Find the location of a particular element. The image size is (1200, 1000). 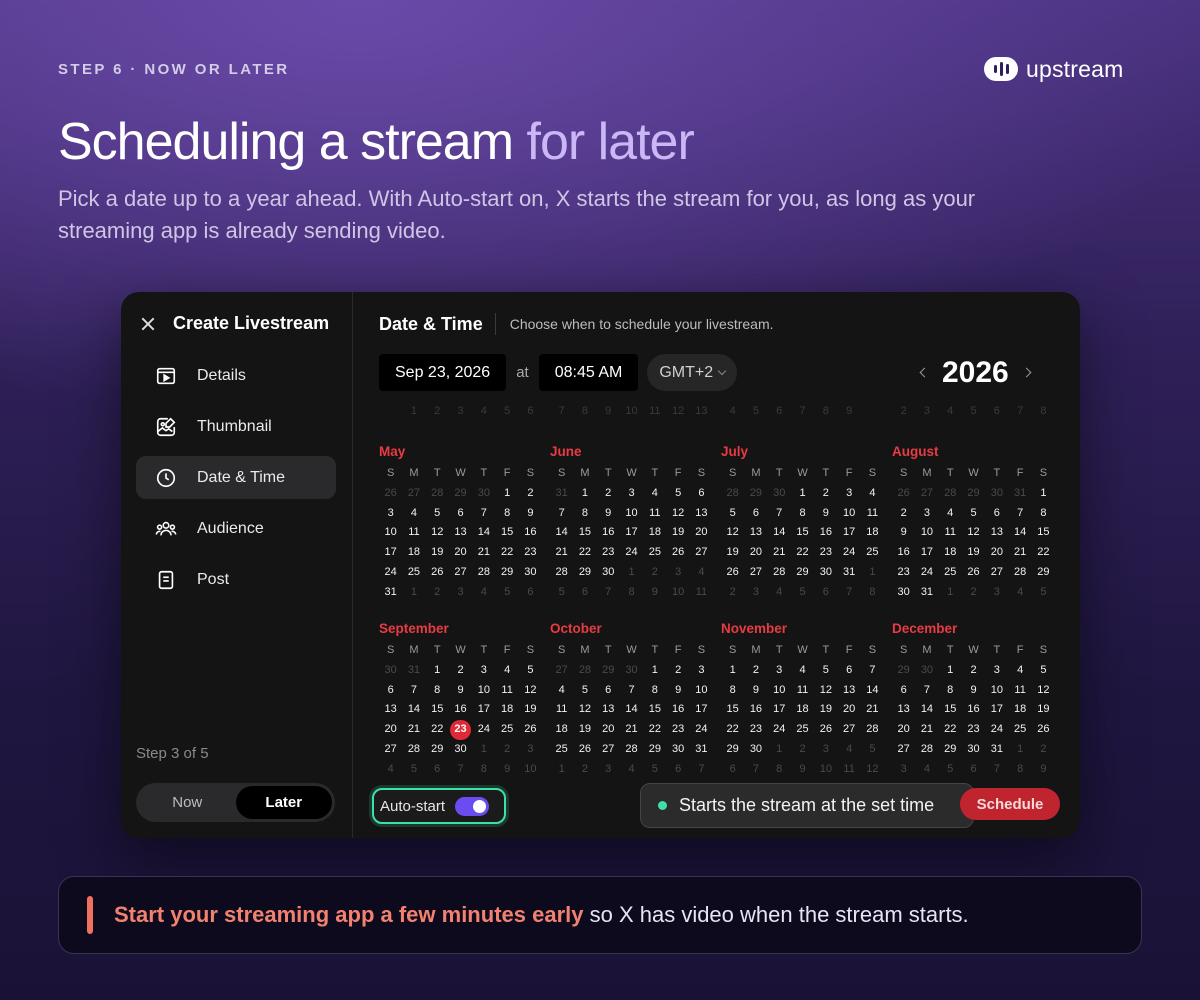

sidebar-item-details: Details is located at coordinates (236, 375).